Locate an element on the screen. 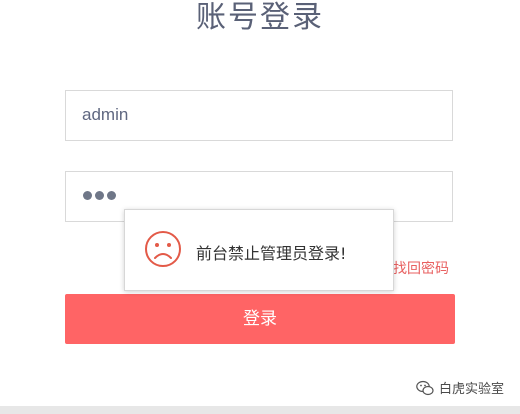 This screenshot has width=520, height=414. login-button: 登录 is located at coordinates (260, 319).